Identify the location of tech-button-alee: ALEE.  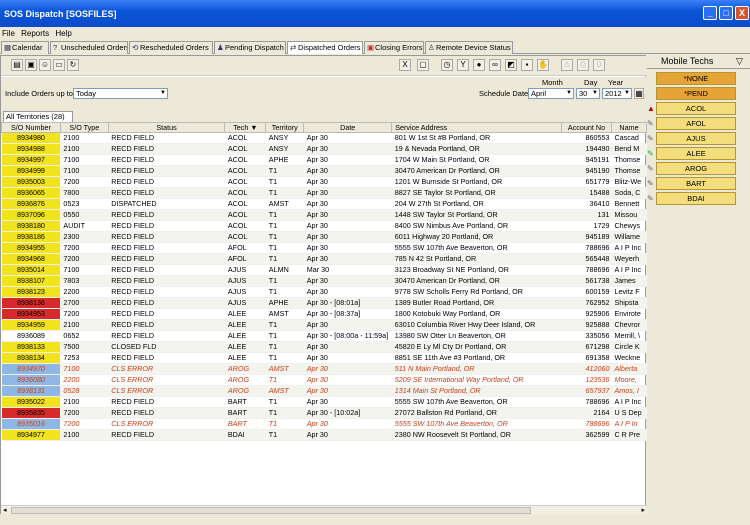
(696, 153).